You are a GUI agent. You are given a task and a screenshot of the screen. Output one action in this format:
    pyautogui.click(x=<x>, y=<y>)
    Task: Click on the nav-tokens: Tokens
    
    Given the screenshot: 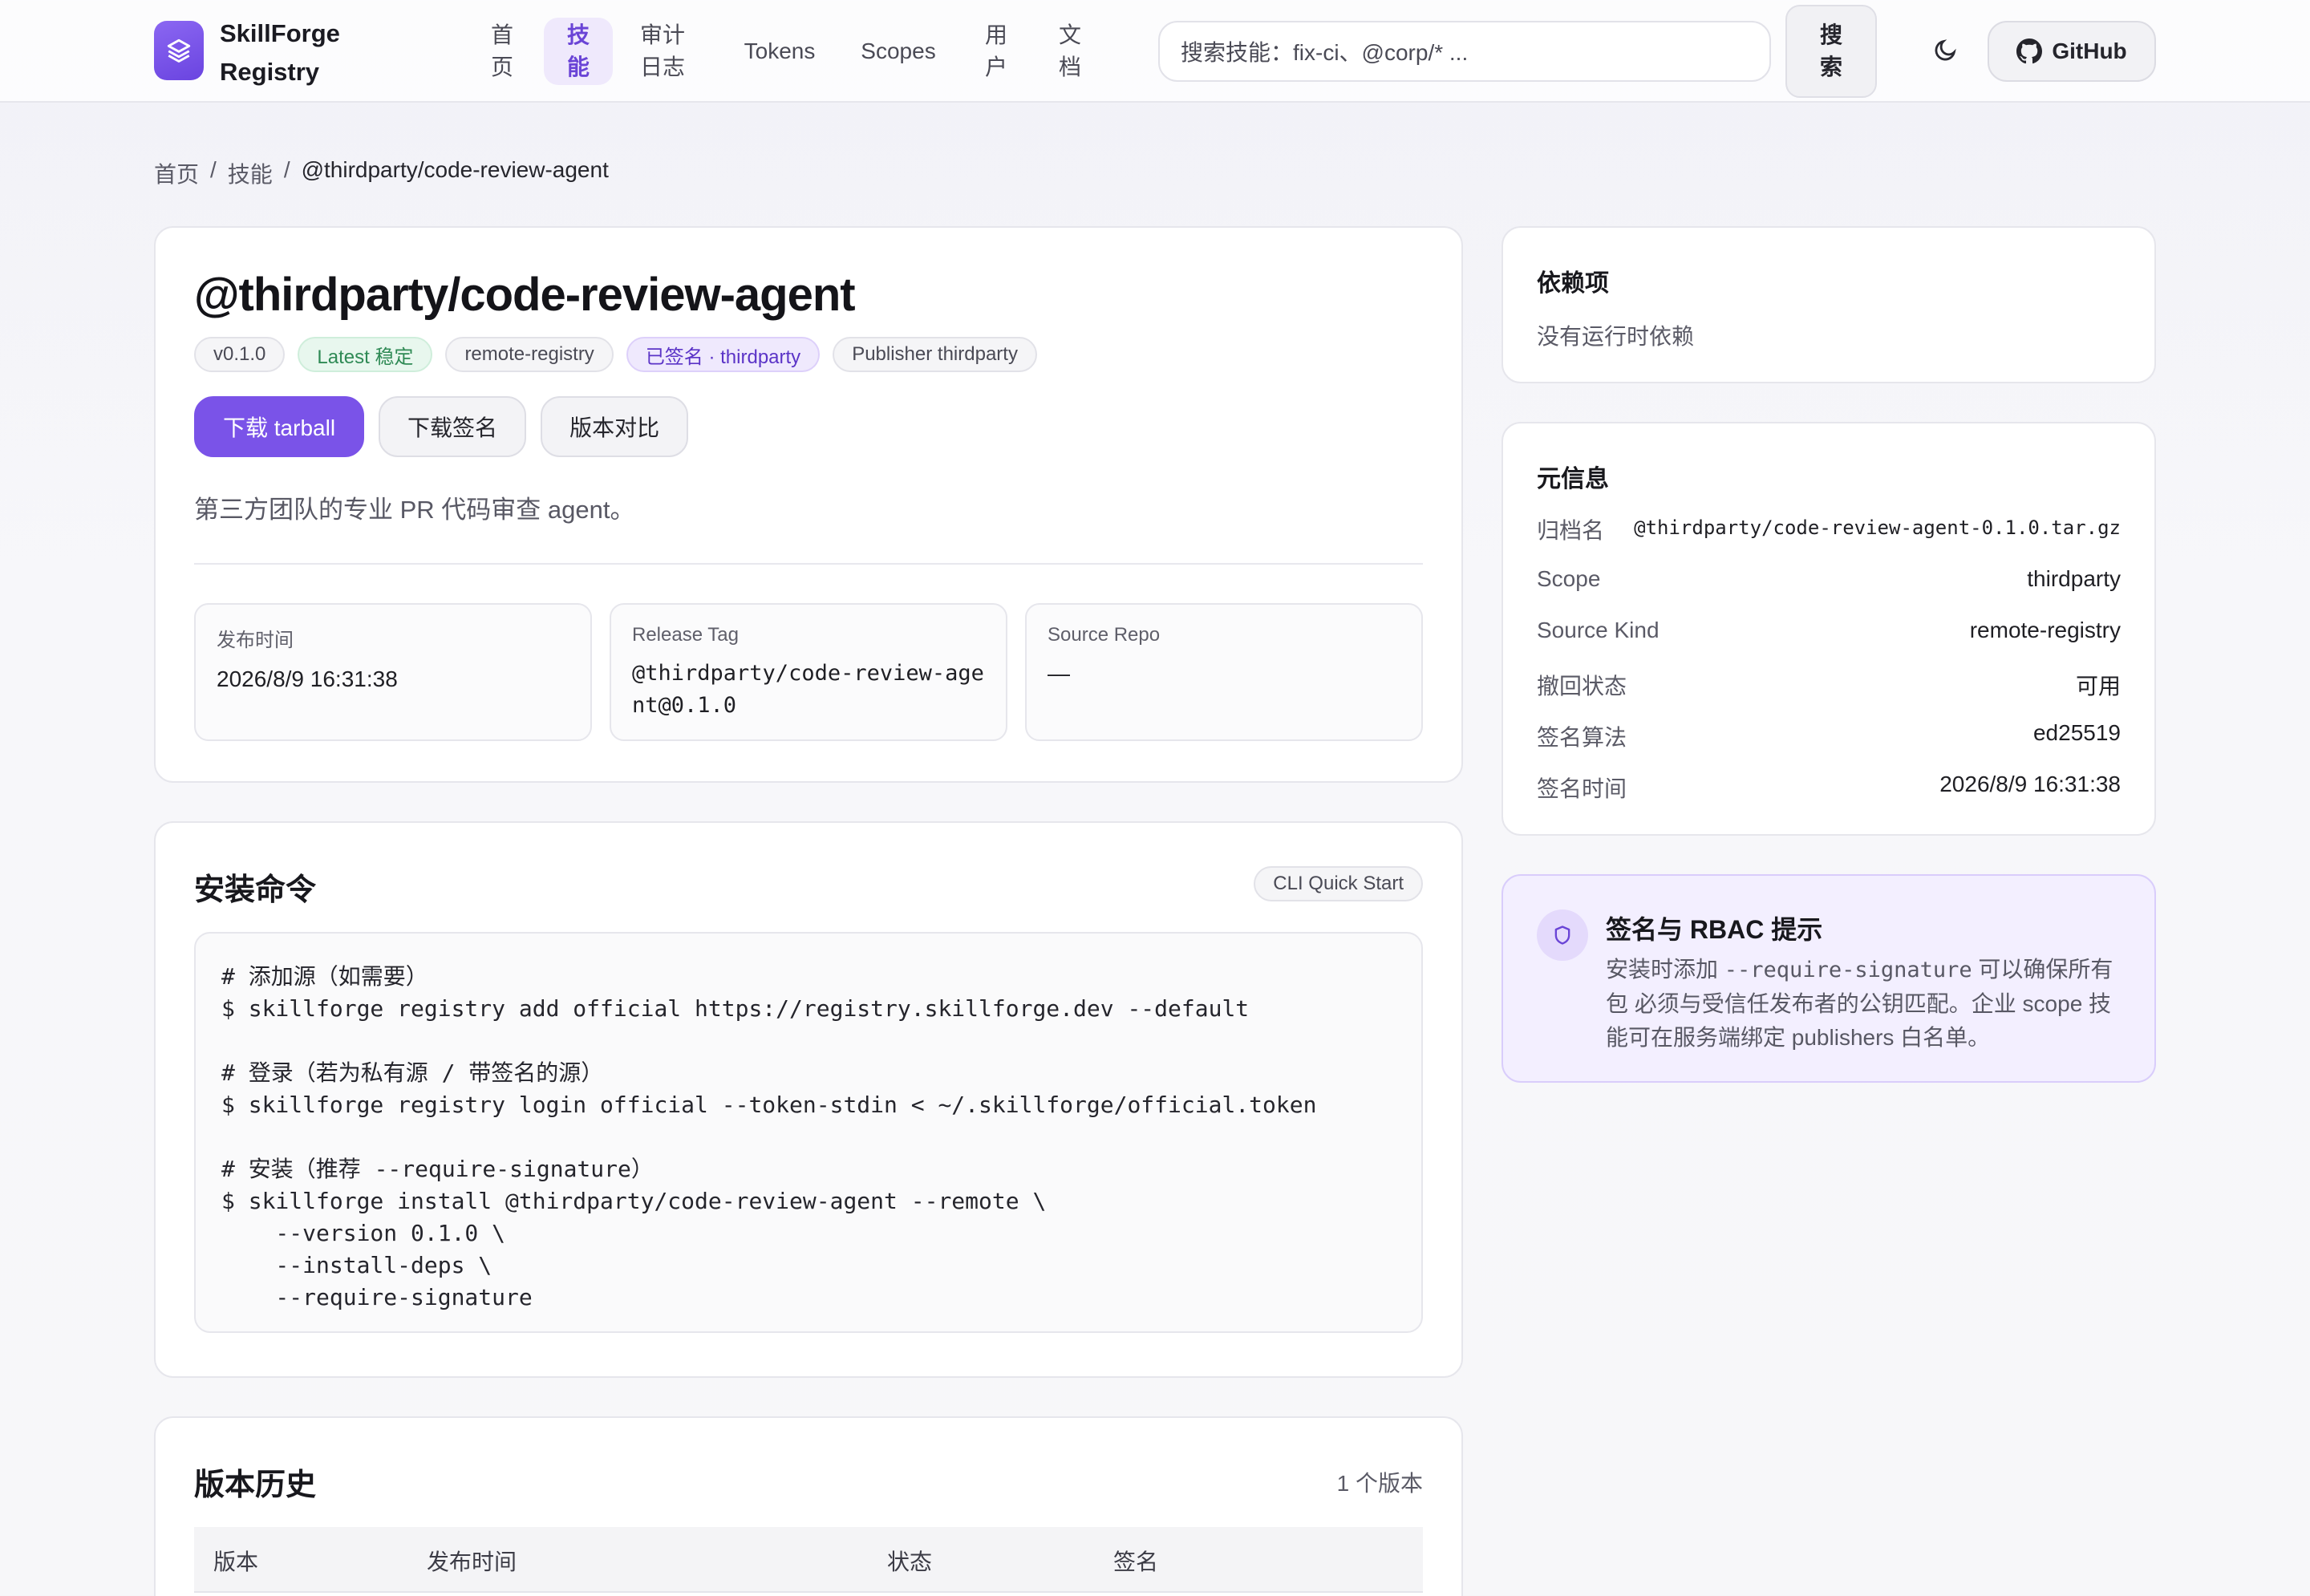 What is the action you would take?
    pyautogui.click(x=780, y=51)
    